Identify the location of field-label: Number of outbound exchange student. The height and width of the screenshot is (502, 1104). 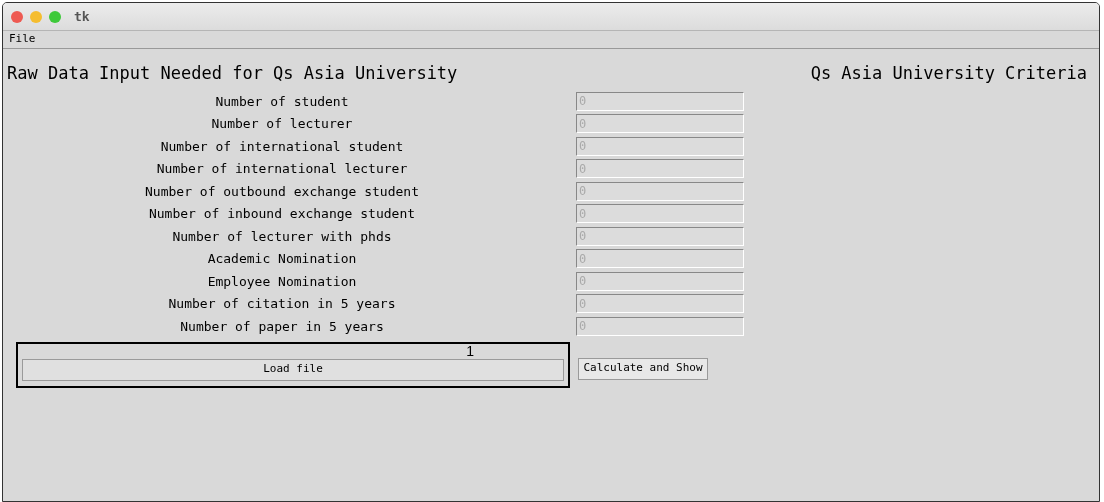
(282, 191).